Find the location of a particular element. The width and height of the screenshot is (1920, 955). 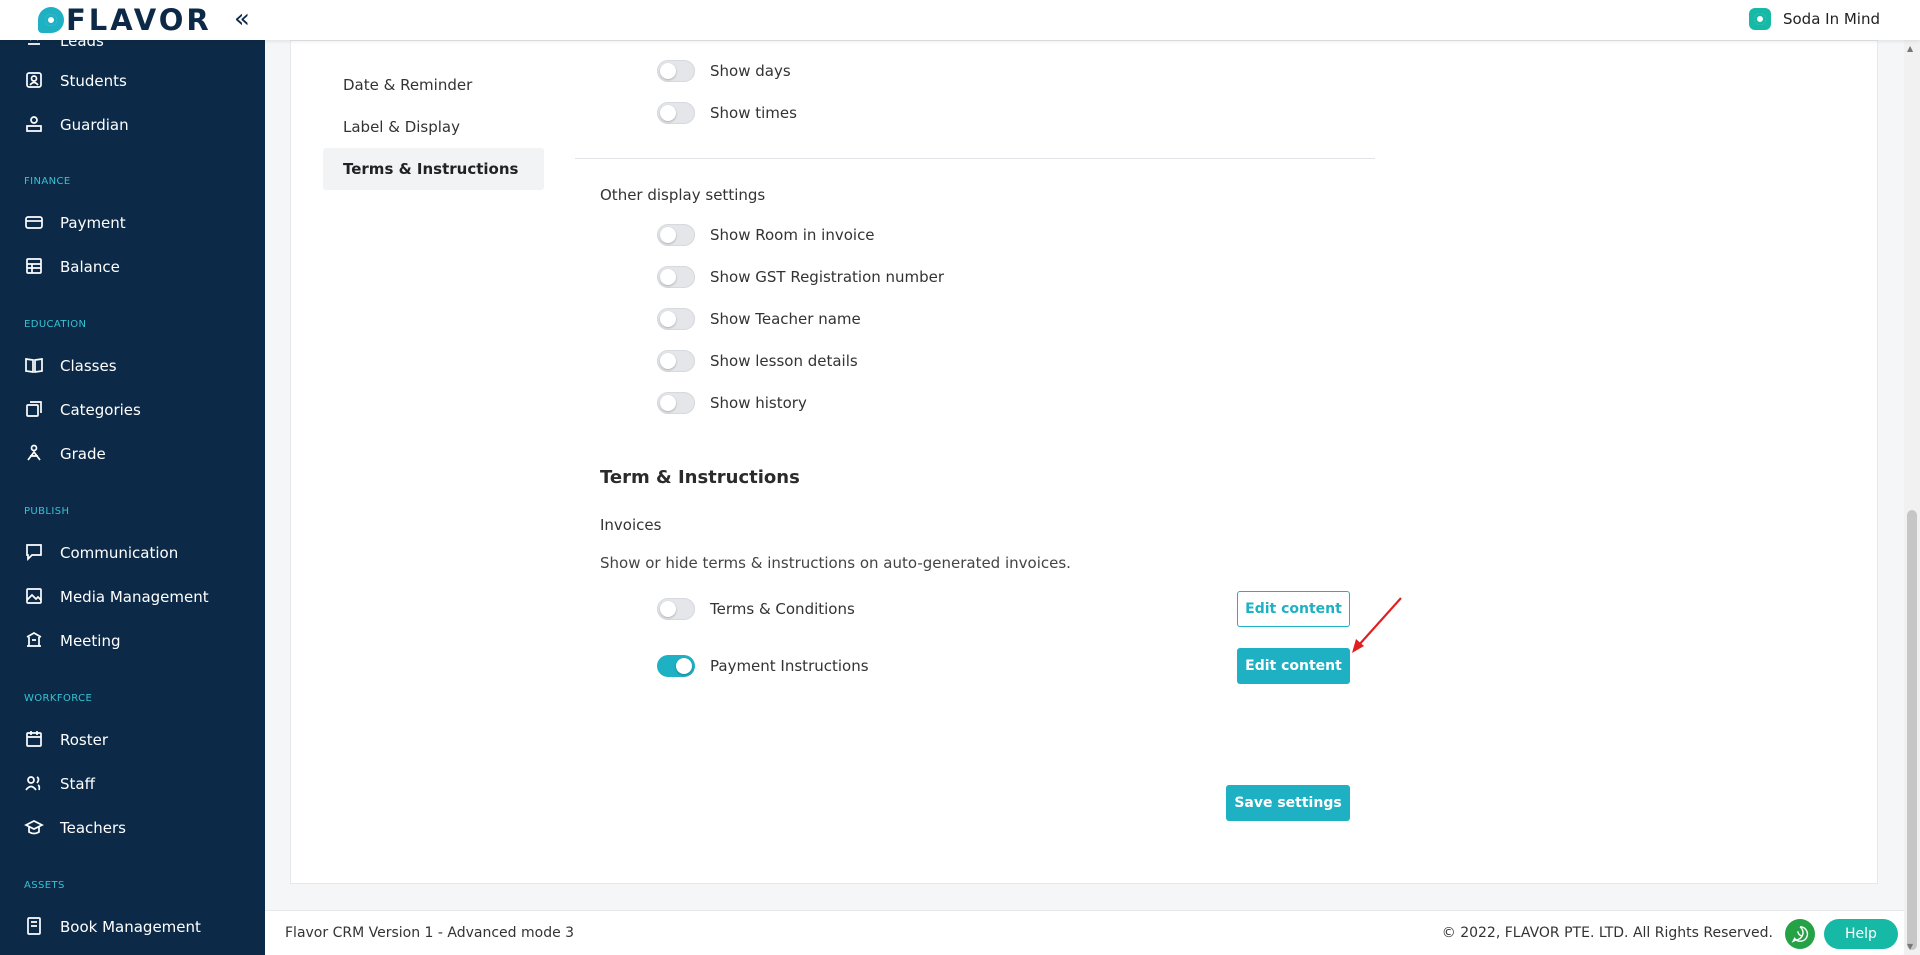

sidebar-item-label: Teachers is located at coordinates (93, 828).